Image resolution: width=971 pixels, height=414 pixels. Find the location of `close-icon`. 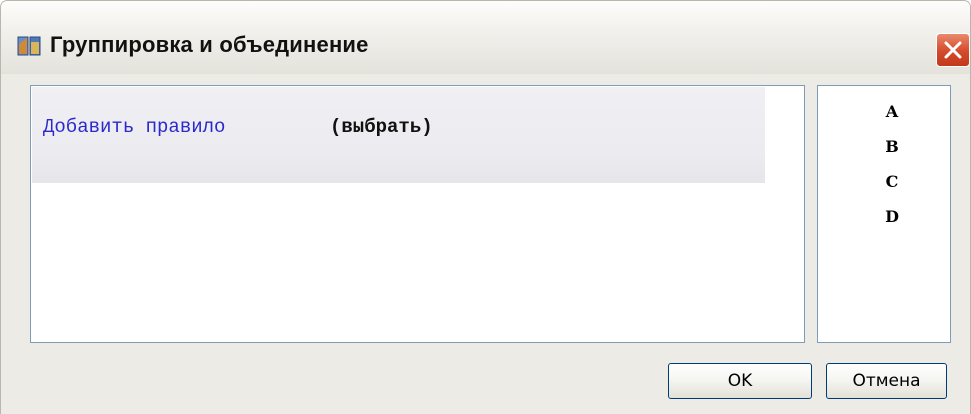

close-icon is located at coordinates (953, 50).